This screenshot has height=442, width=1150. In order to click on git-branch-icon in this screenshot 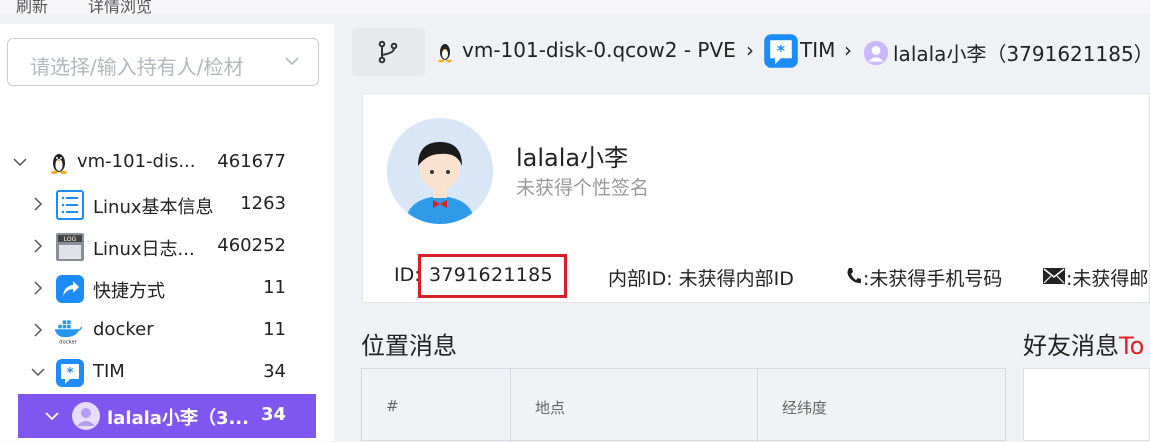, I will do `click(388, 52)`.